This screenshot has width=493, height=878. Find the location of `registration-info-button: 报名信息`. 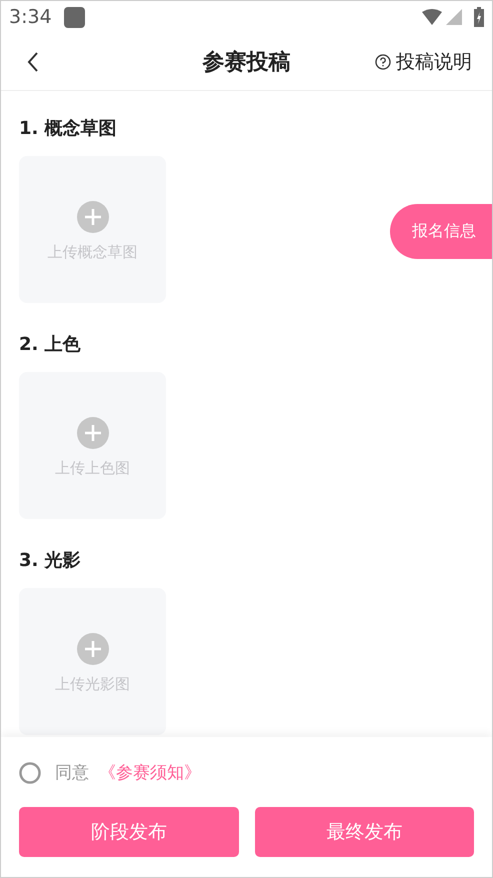

registration-info-button: 报名信息 is located at coordinates (441, 231).